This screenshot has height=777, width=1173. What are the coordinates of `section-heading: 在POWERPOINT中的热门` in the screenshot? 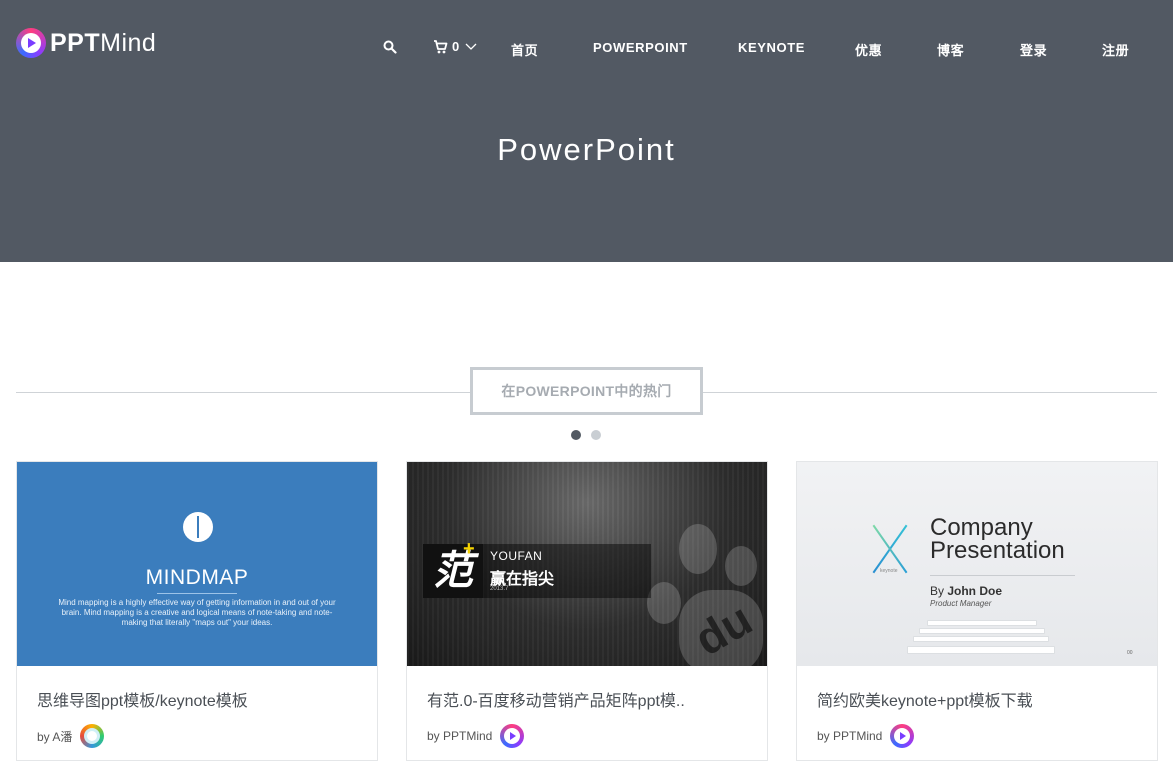 It's located at (586, 391).